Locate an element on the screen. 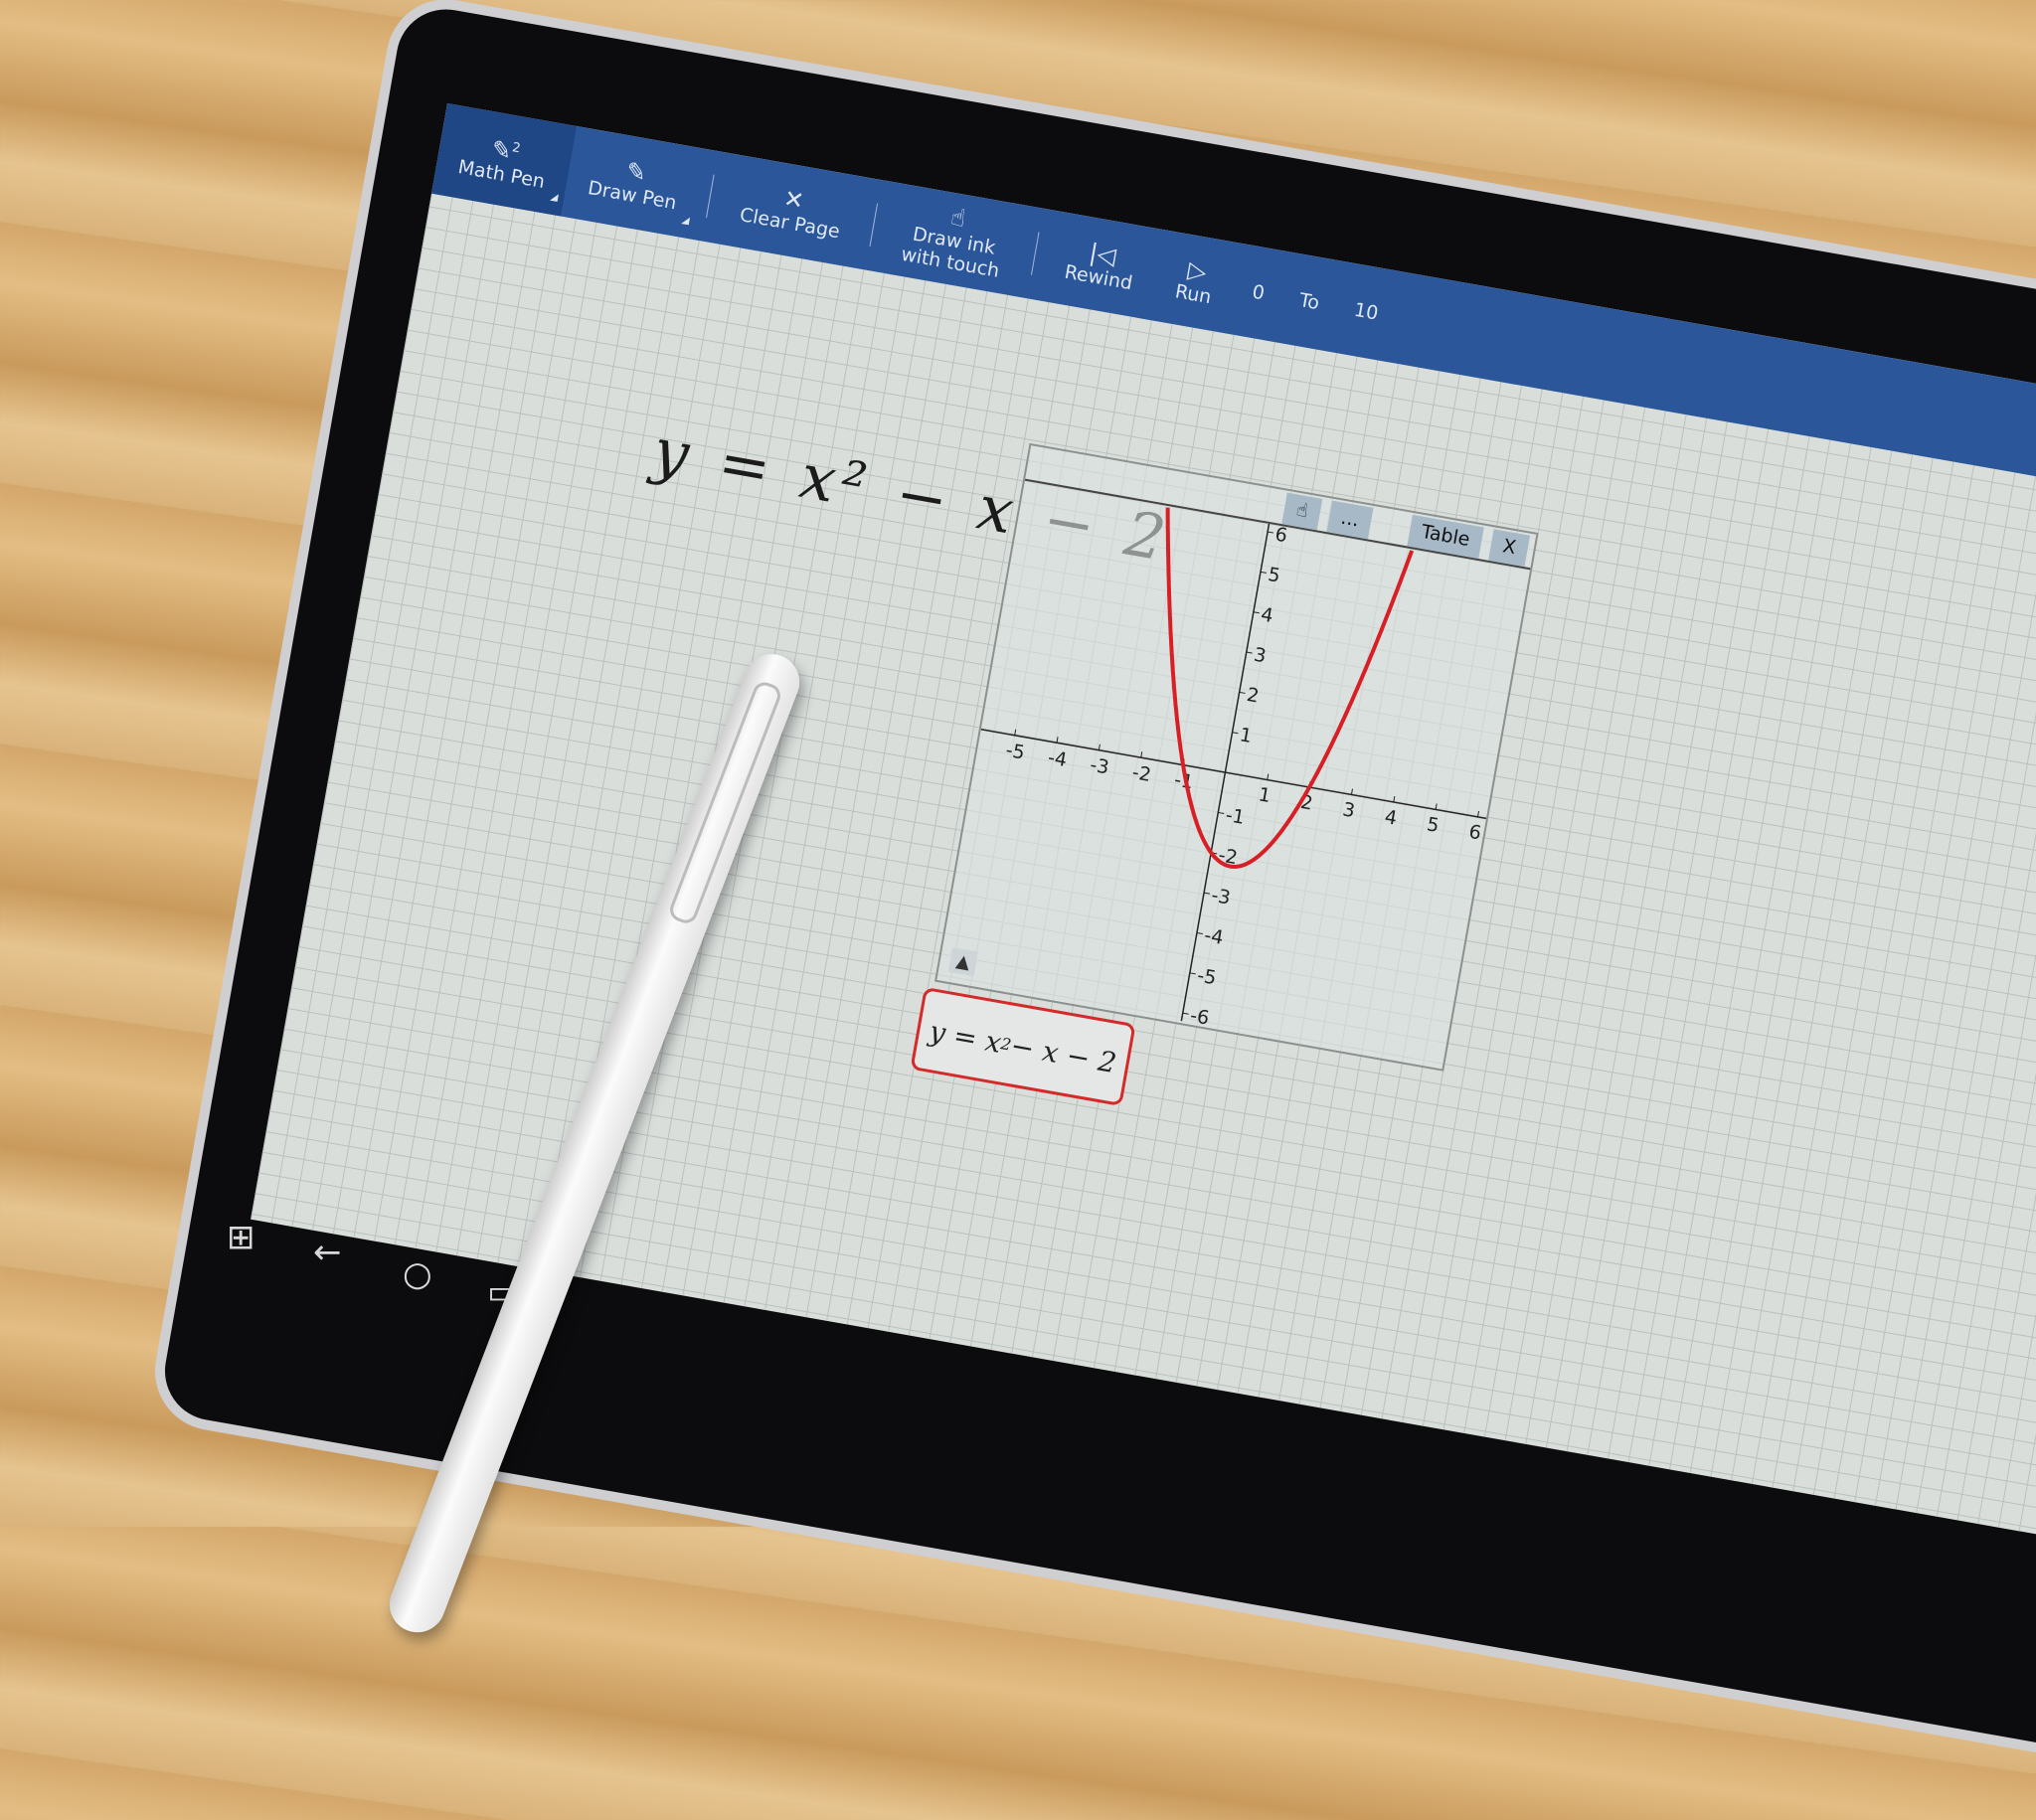 This screenshot has height=1820, width=2036. pencil-icon: ✎2 is located at coordinates (505, 150).